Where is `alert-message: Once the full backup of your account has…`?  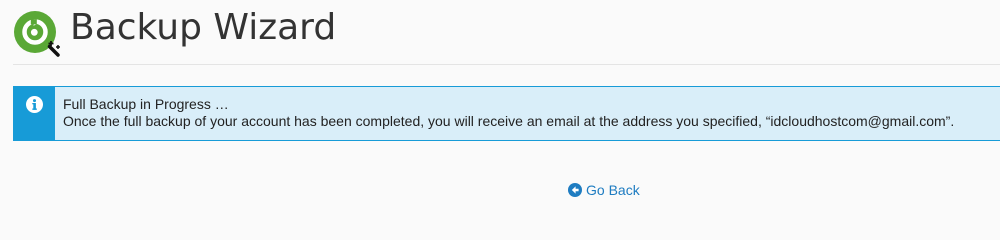 alert-message: Once the full backup of your account has… is located at coordinates (509, 121).